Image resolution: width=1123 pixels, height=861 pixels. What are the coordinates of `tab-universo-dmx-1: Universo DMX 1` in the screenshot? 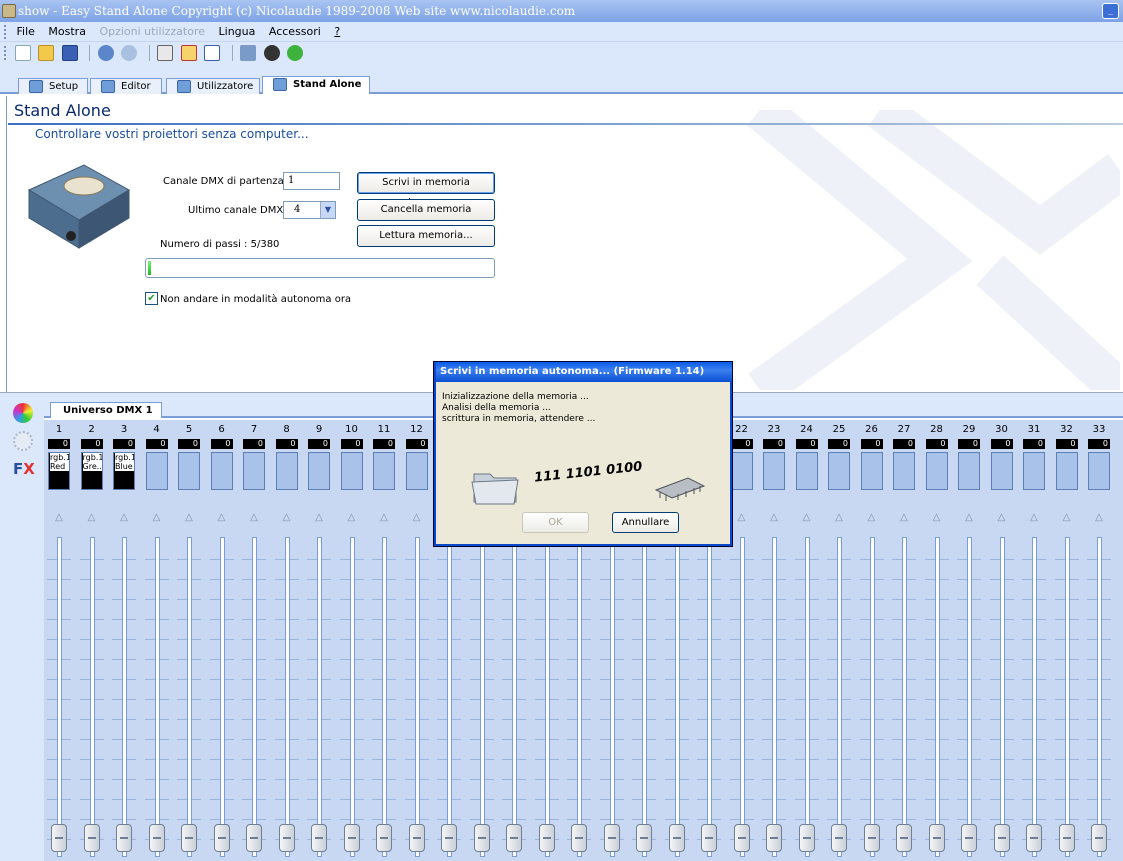 It's located at (106, 410).